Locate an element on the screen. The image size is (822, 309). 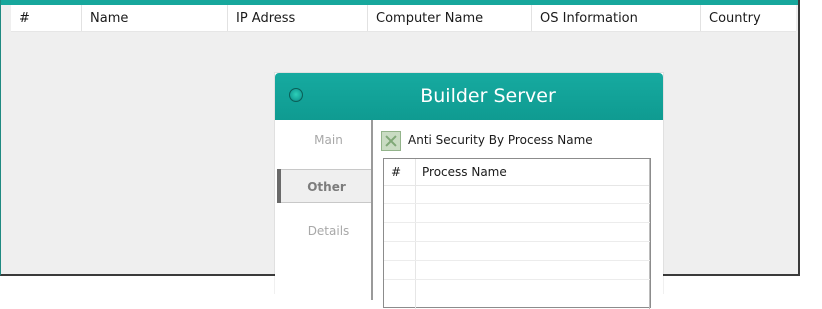
sidebar-item-details: Details is located at coordinates (328, 231).